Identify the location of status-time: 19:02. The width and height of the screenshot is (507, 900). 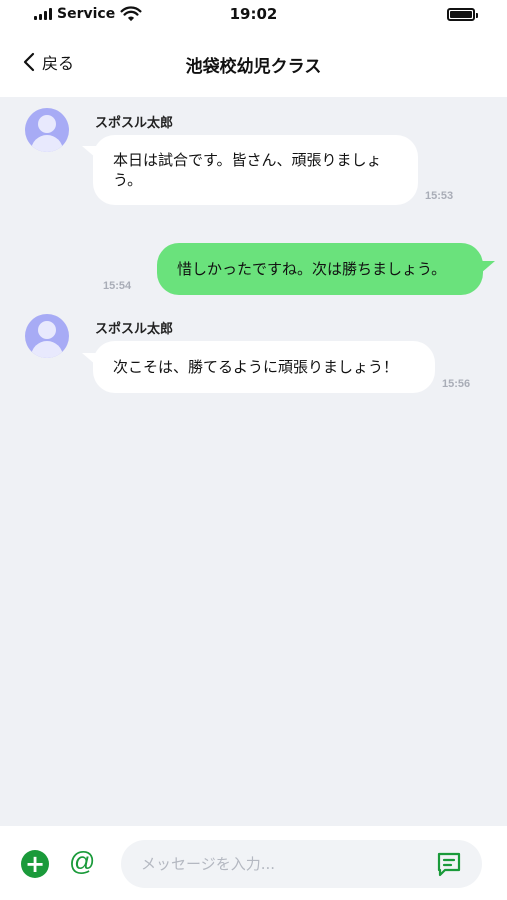
(253, 14).